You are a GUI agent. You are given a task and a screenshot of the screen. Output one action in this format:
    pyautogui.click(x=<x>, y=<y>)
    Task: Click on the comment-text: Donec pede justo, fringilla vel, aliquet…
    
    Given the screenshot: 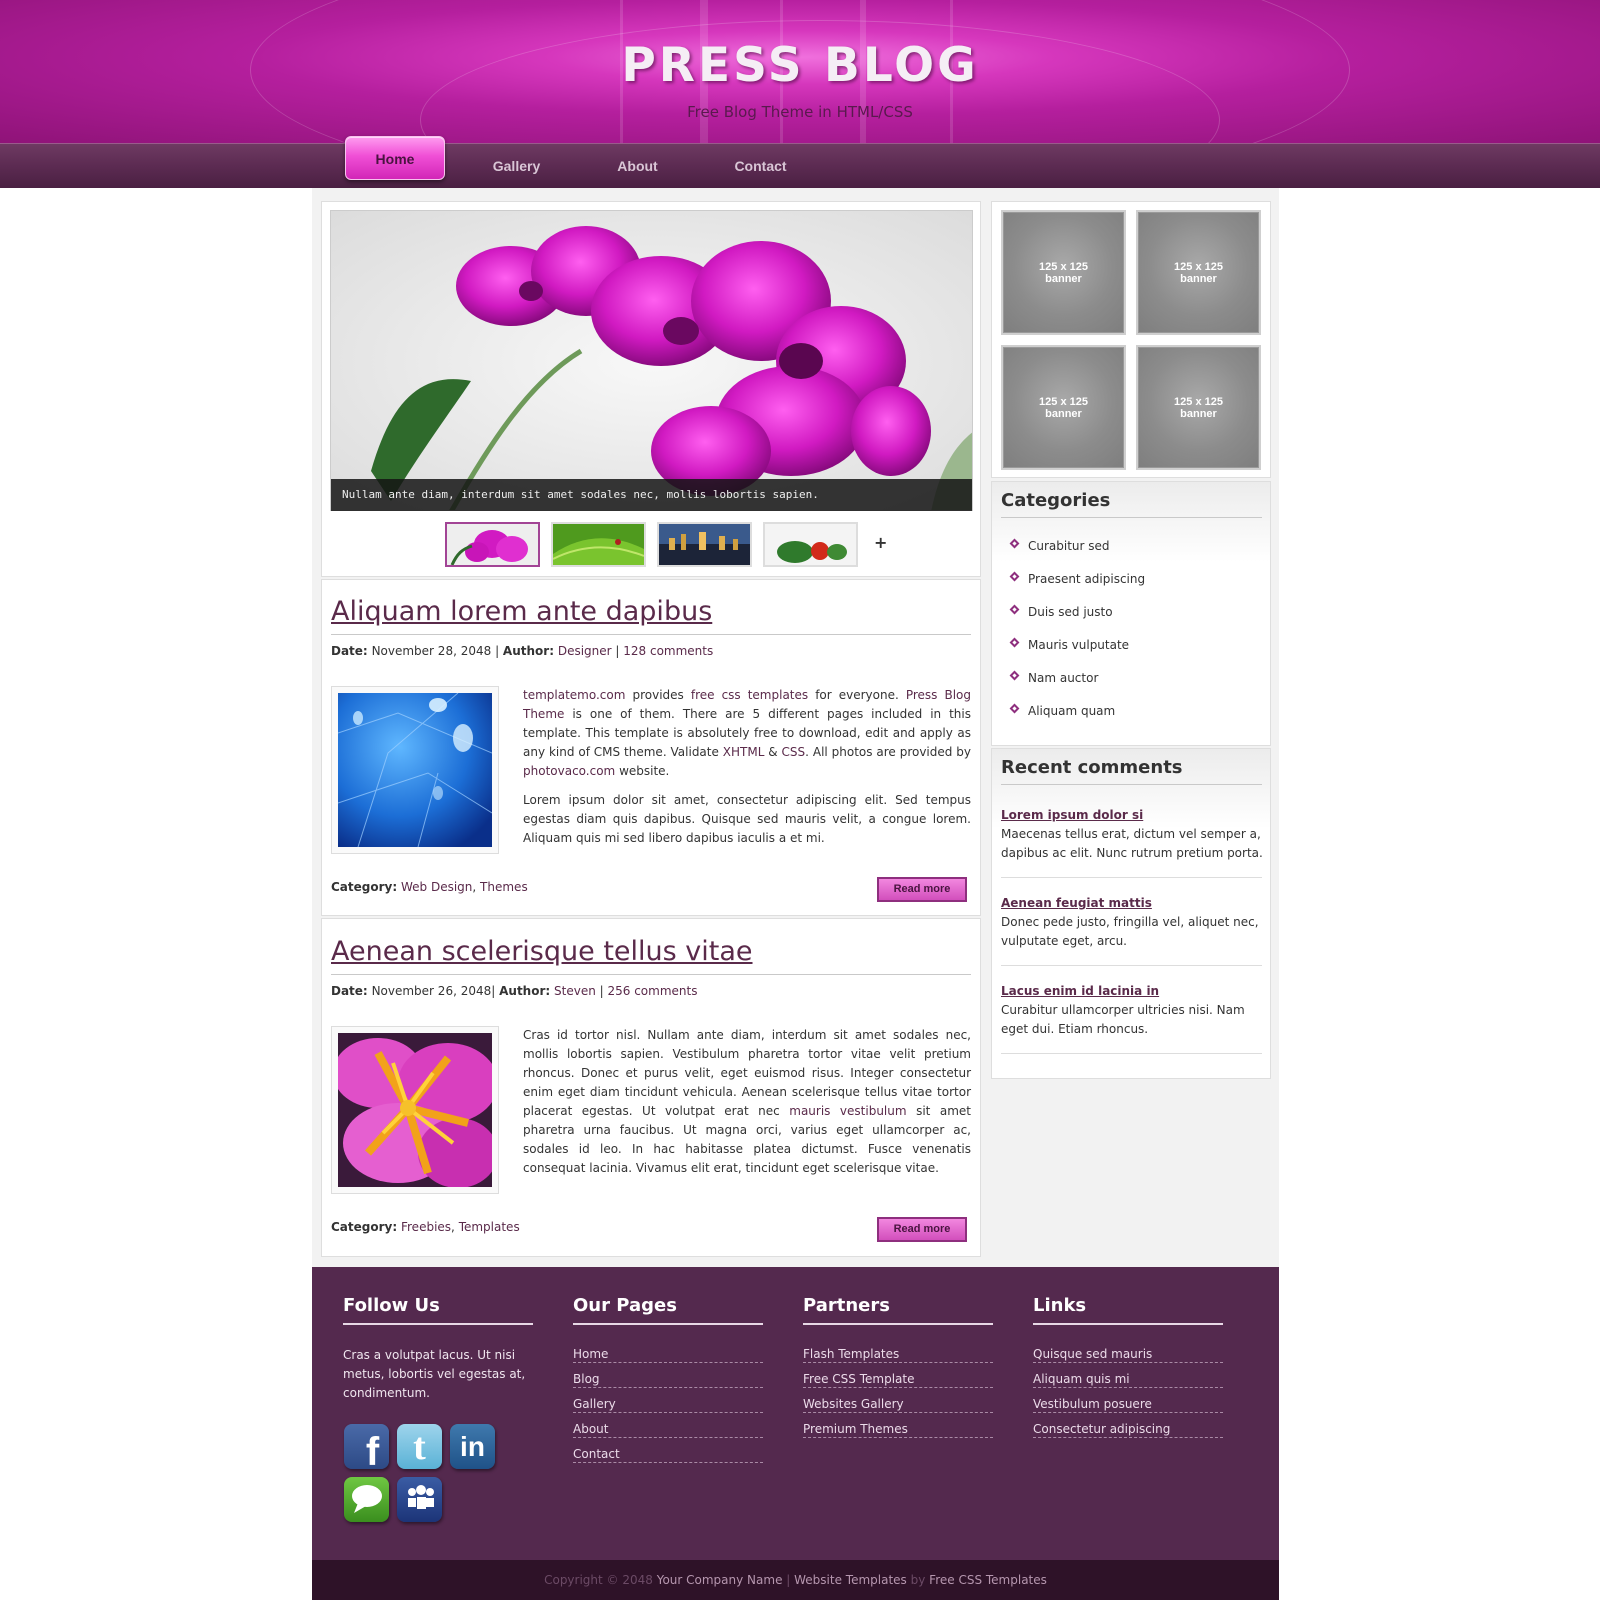 What is the action you would take?
    pyautogui.click(x=1130, y=931)
    